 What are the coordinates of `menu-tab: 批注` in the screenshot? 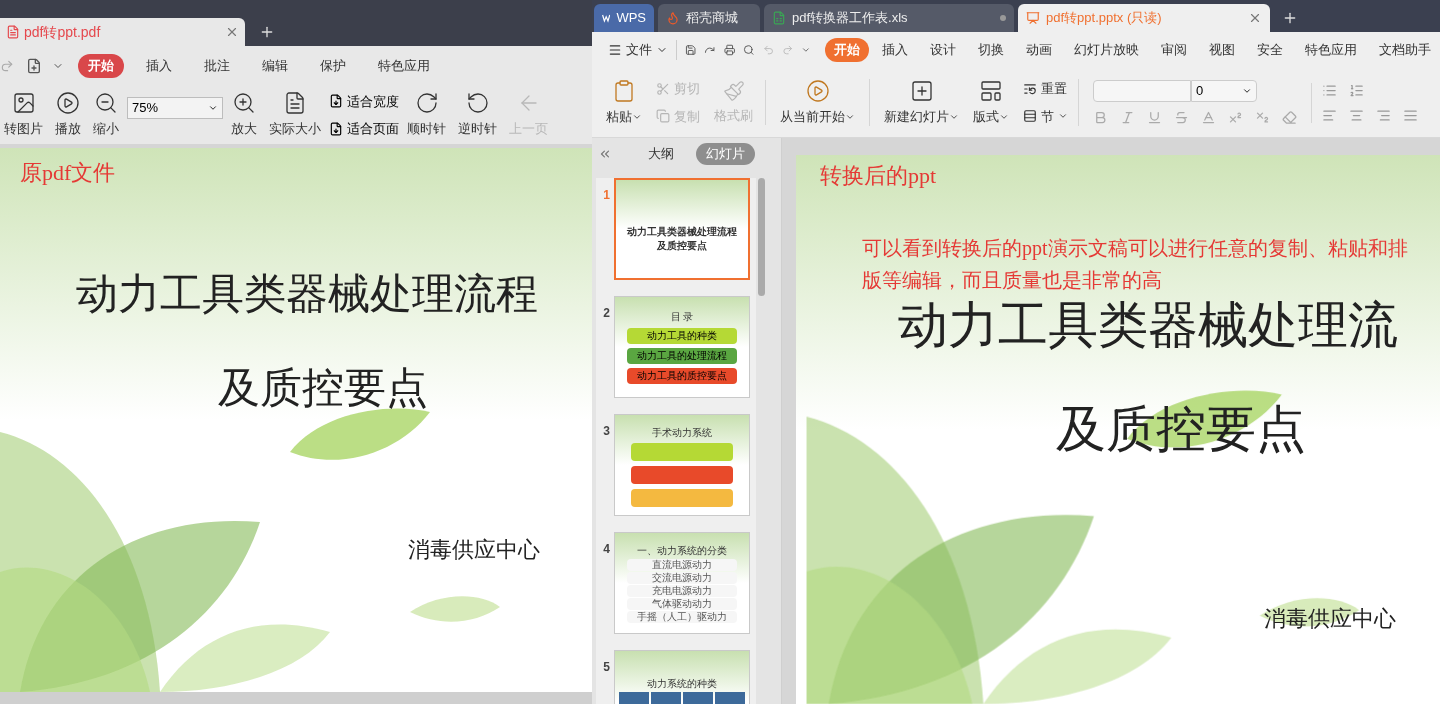 It's located at (217, 66).